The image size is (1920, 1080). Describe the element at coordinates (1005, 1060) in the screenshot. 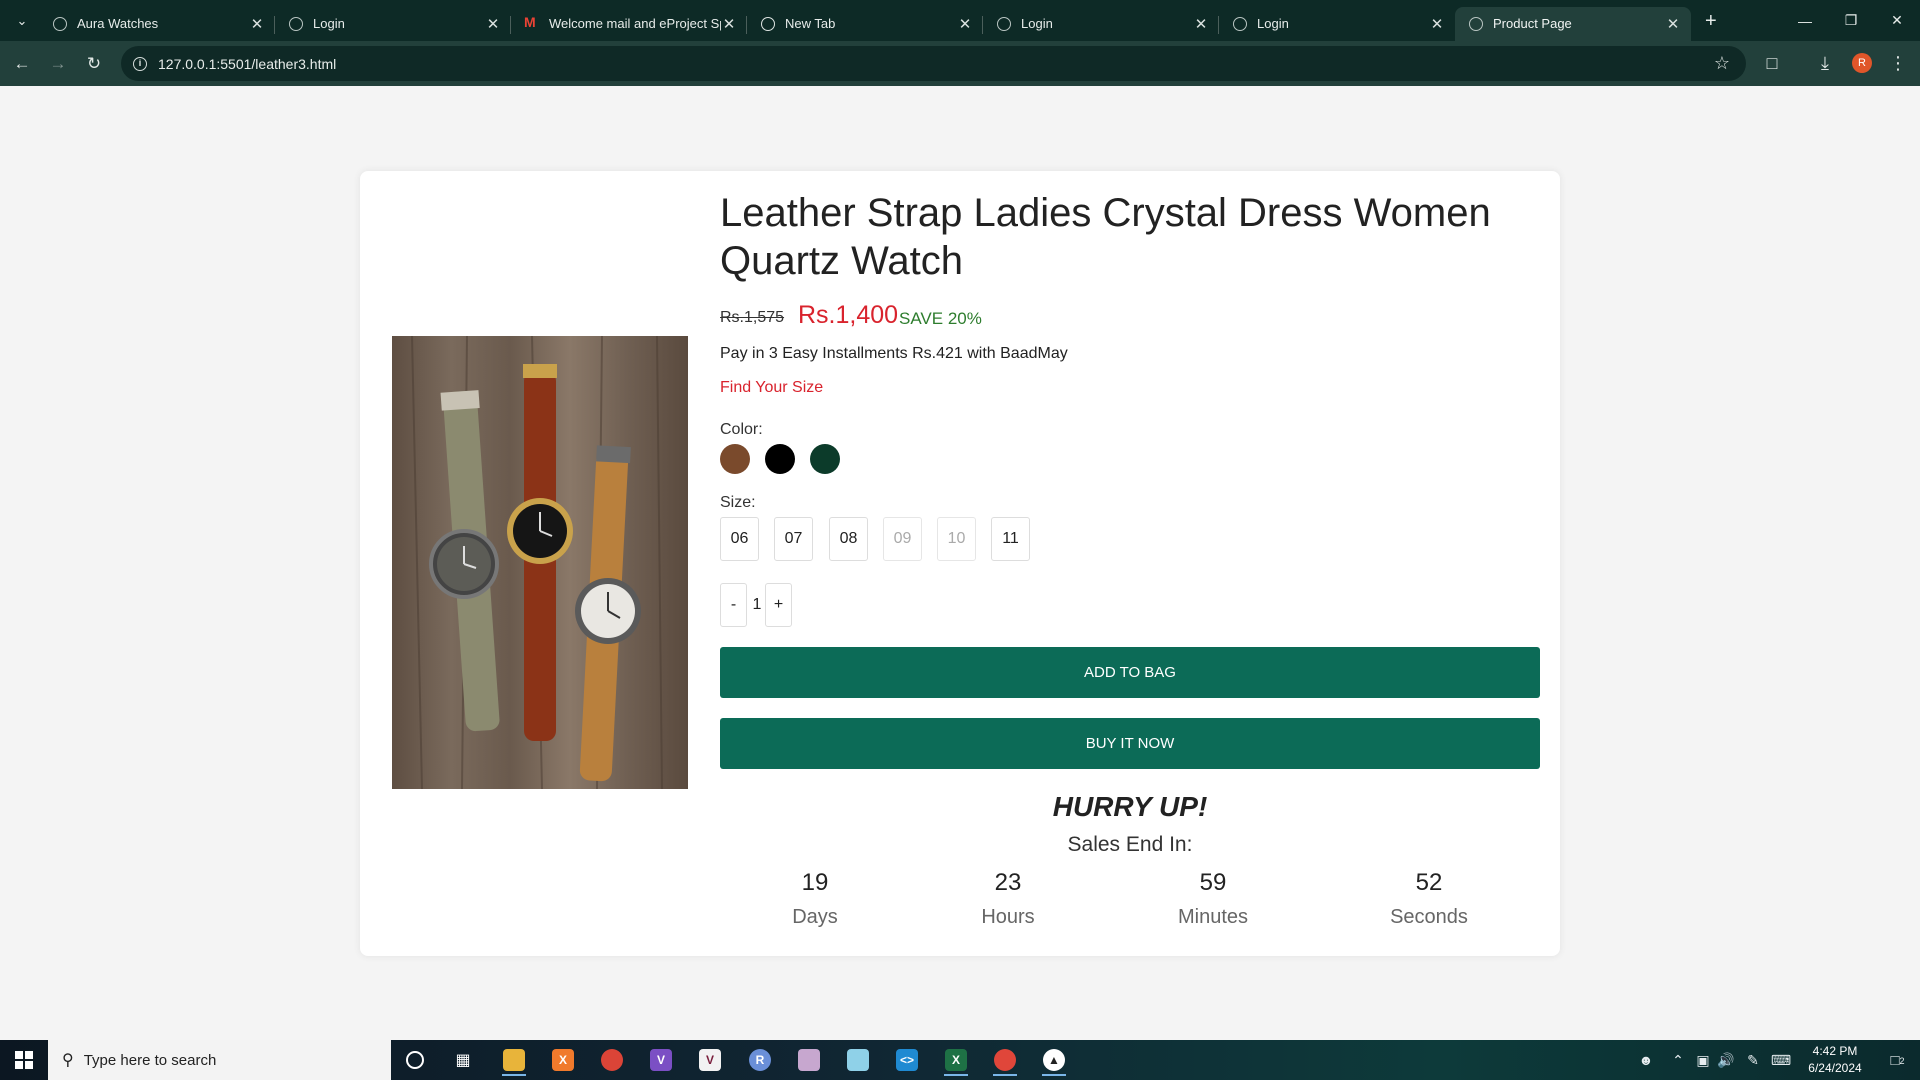

I see `chrome-active-icon` at that location.